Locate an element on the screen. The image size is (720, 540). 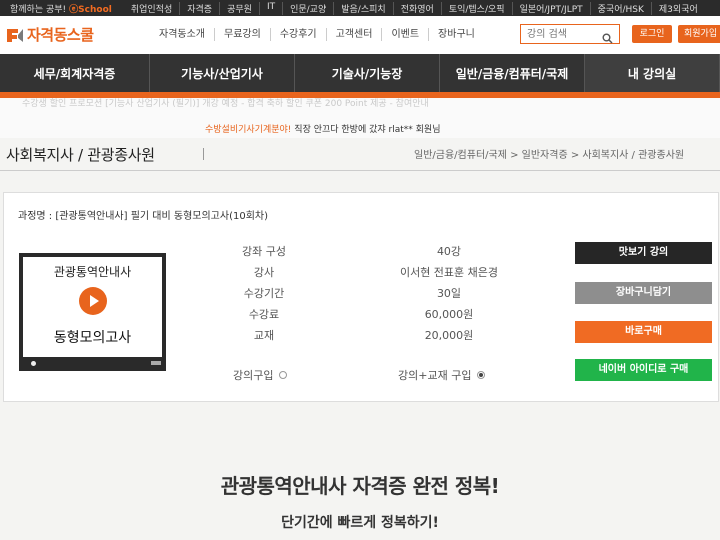
thumbnail-bottom-text: 동형모의고사 is located at coordinates (92, 338).